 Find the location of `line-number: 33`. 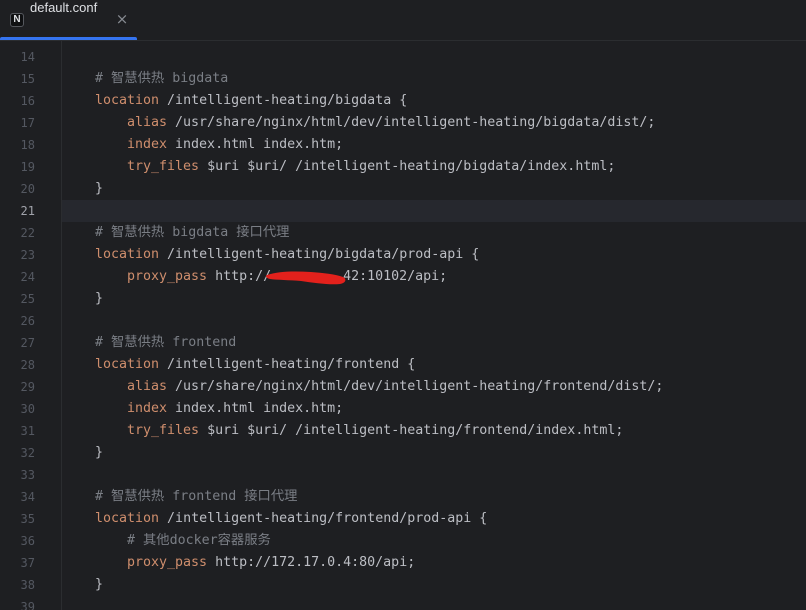

line-number: 33 is located at coordinates (27, 475).